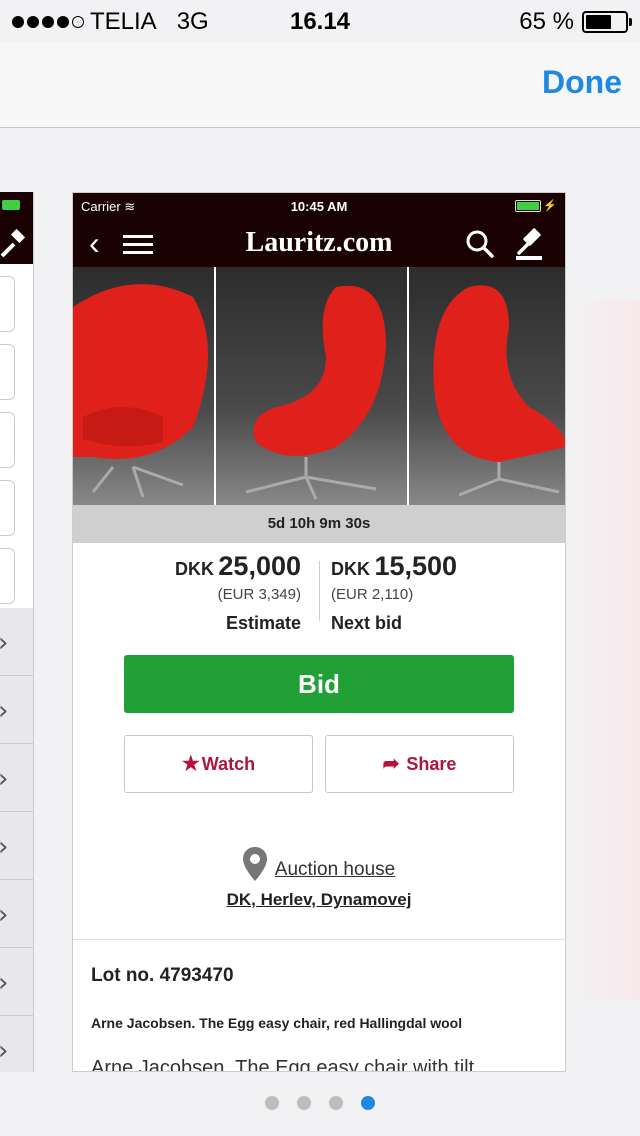 The image size is (640, 1136). I want to click on os-status-bar: TELIA 3G 16.14 65 %, so click(320, 21).